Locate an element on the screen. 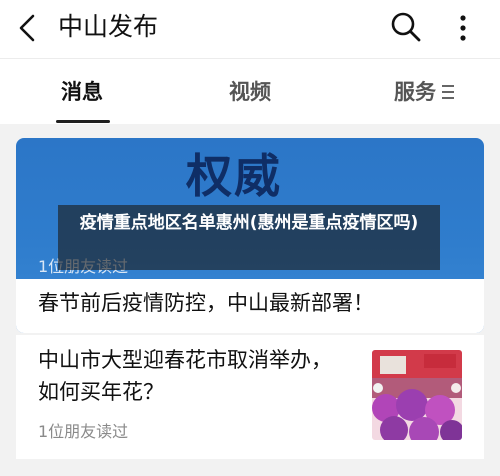  tab-videos: 视频 is located at coordinates (250, 92).